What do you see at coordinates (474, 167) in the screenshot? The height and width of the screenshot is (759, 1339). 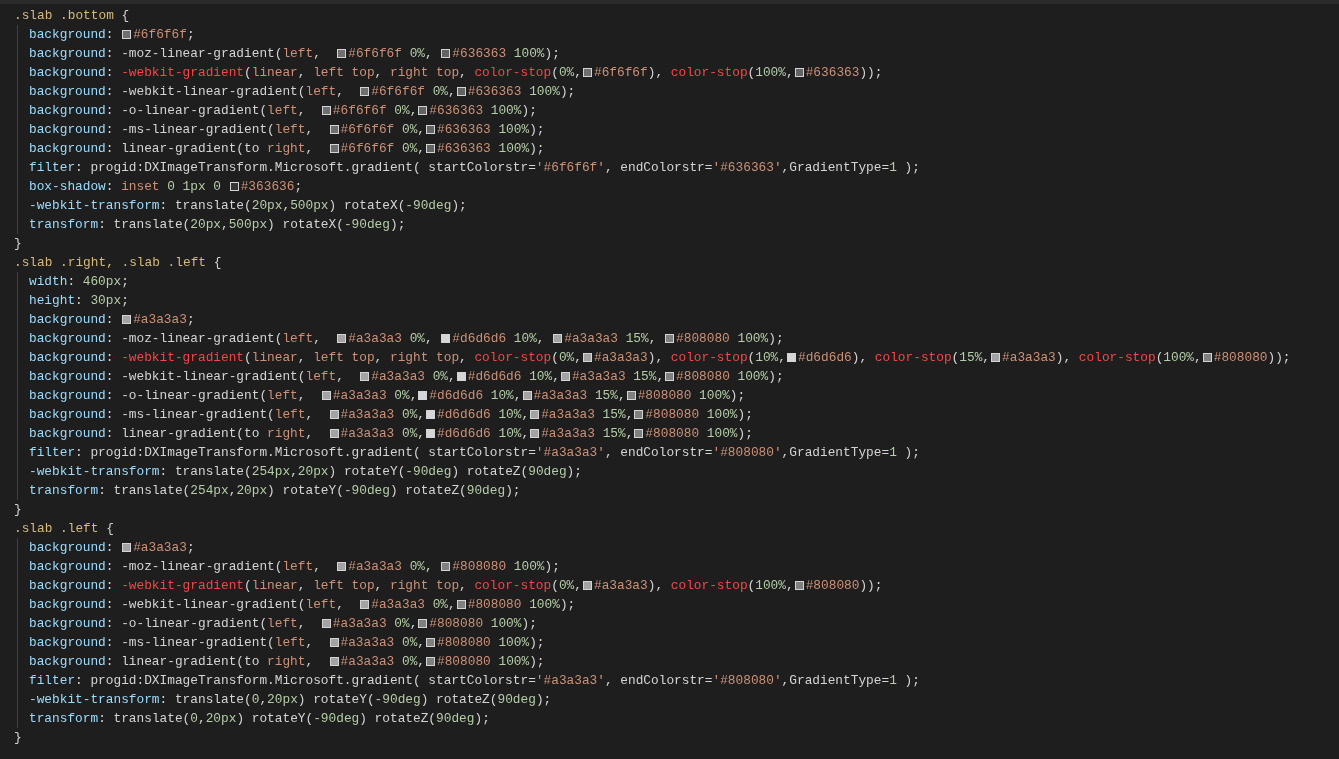 I see `code-text: filter: progid:DXImageTransform.Microsoft.gradient( startColorstr='#6f6f6f', endColorstr='#636363',GradientType=1 );` at bounding box center [474, 167].